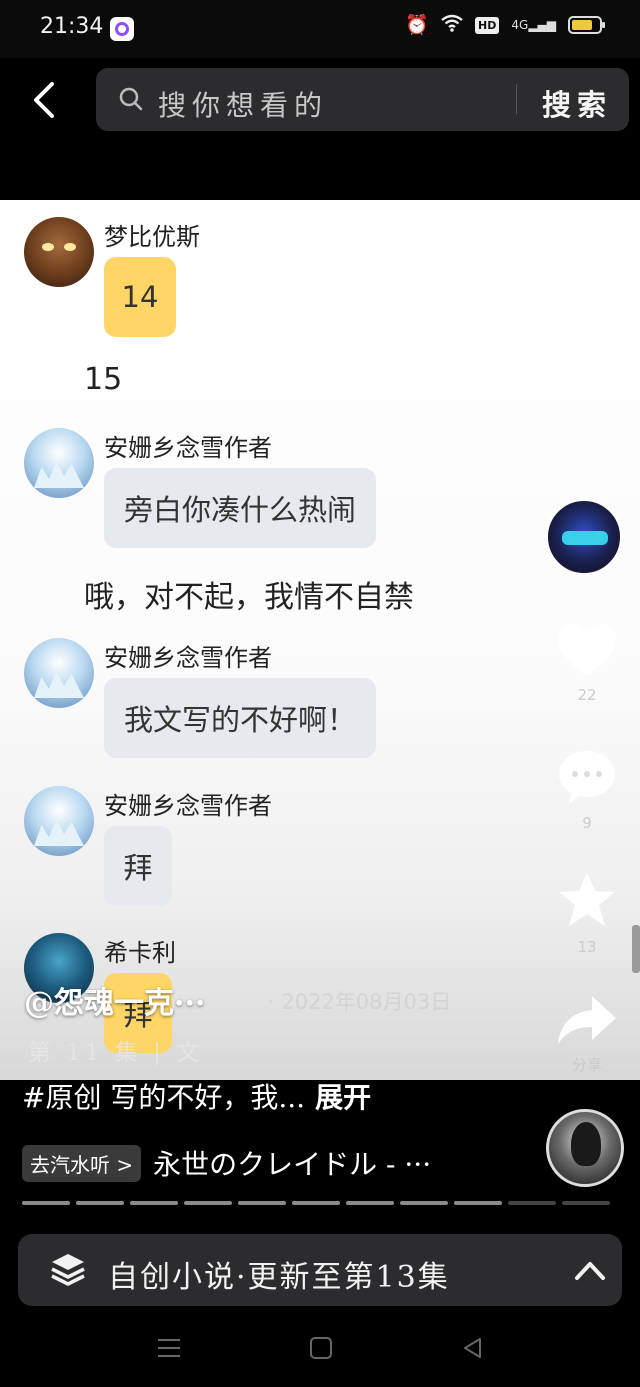 This screenshot has width=640, height=1387. I want to click on video-description: #原创 写的不好，我... 展开, so click(196, 1096).